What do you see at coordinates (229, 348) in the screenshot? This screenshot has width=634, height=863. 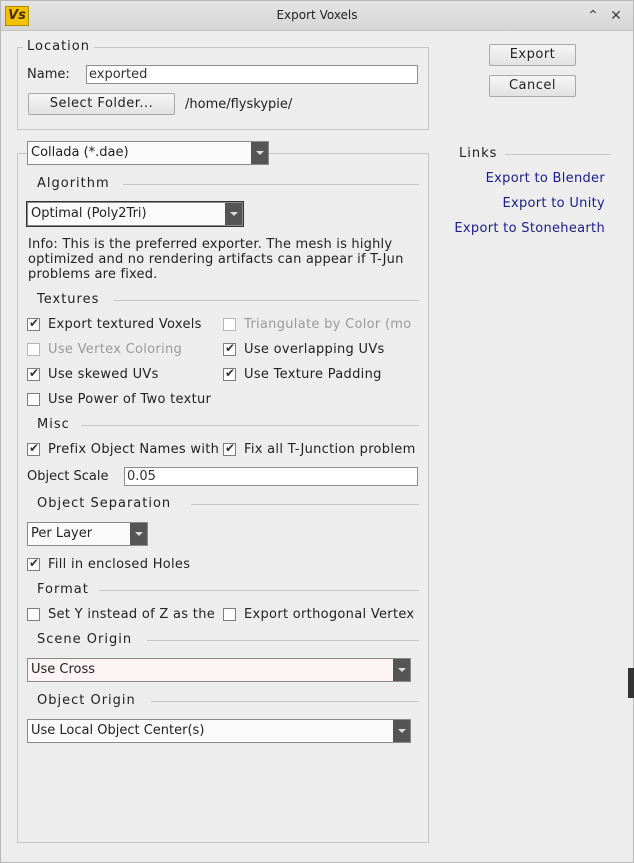 I see `use-overlapping-uvs-checkbox` at bounding box center [229, 348].